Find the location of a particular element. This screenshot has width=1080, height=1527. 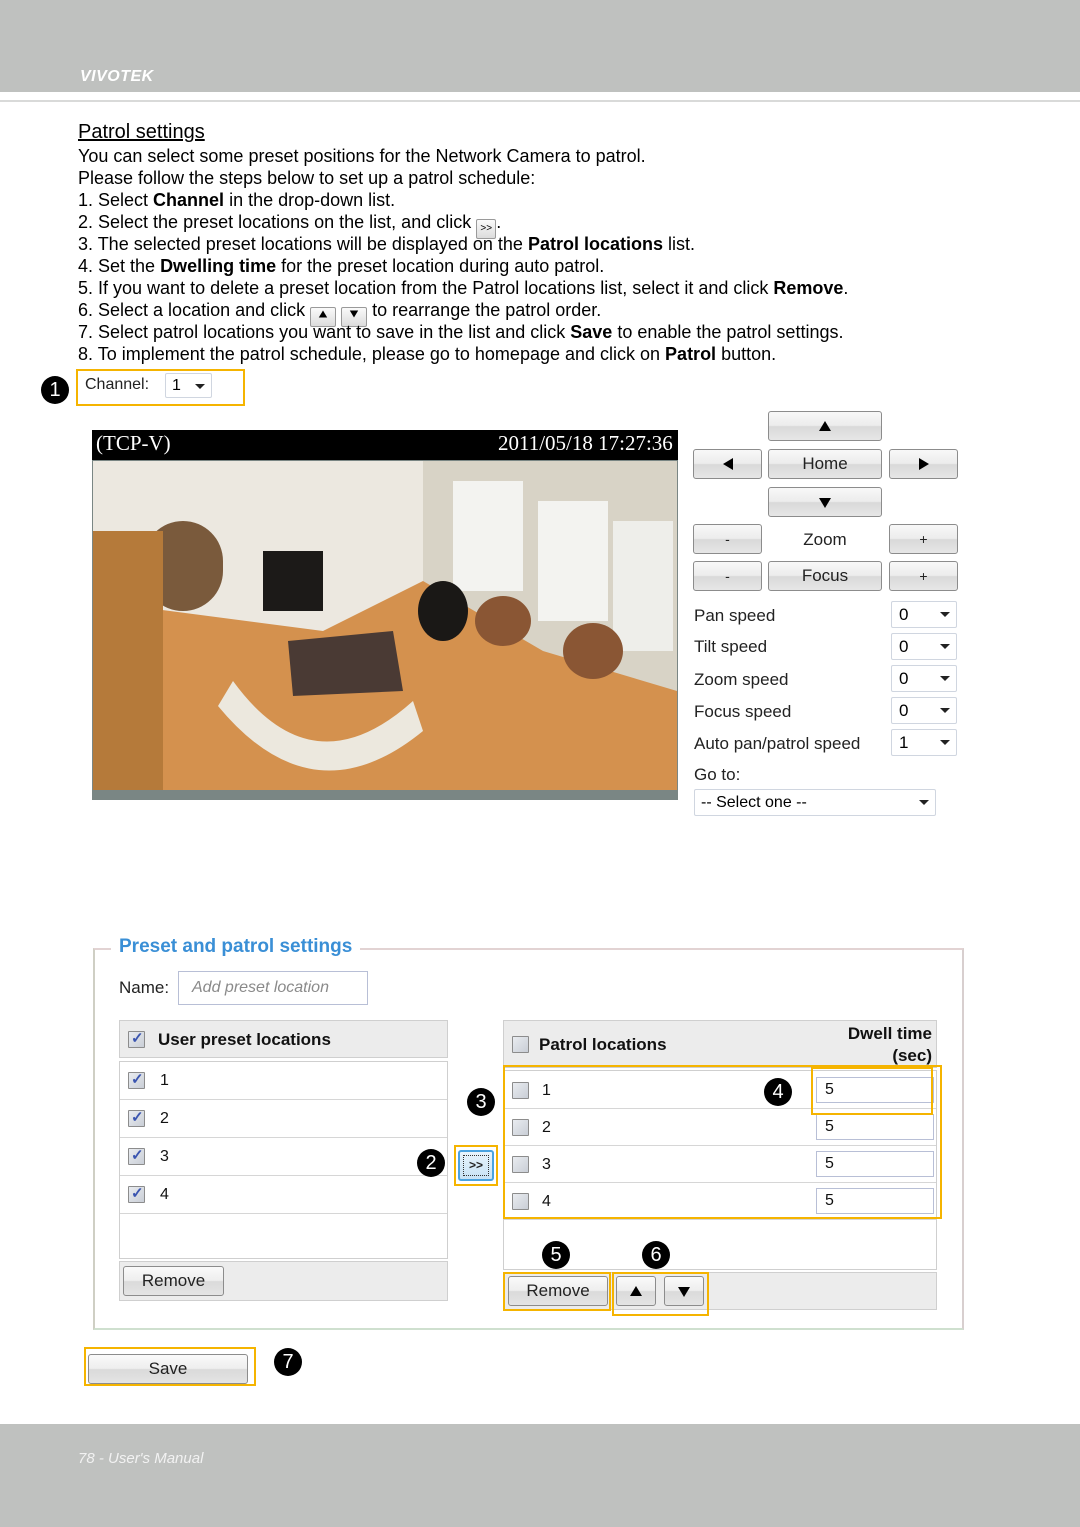

step-1: 1. Select Channel in the drop-down list. is located at coordinates (236, 200).